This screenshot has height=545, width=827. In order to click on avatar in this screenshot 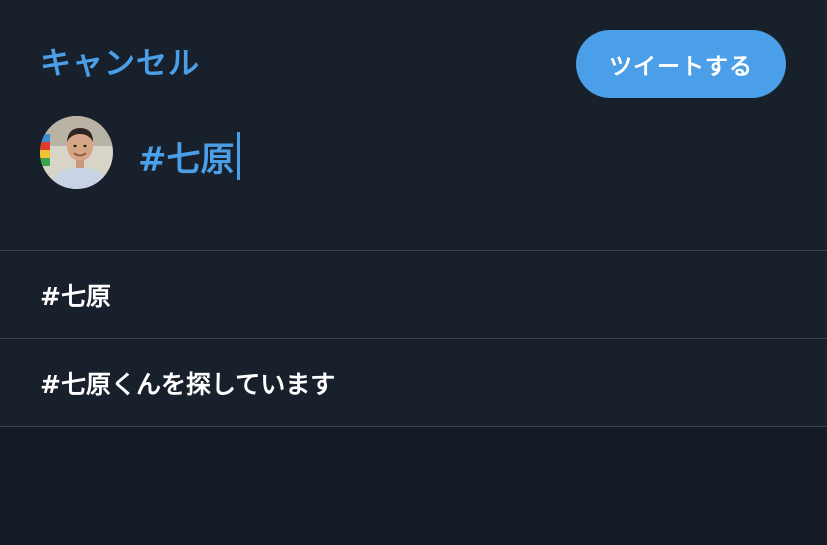, I will do `click(76, 152)`.